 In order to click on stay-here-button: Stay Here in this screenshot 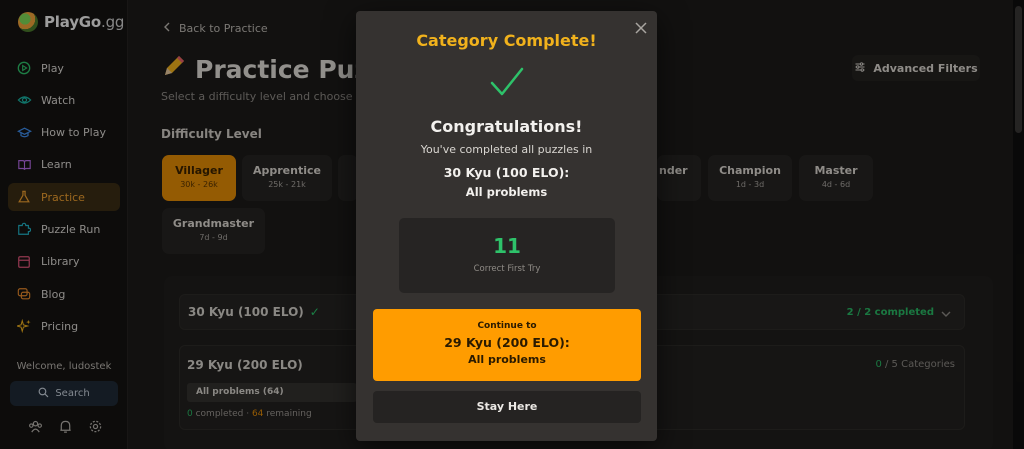, I will do `click(507, 407)`.